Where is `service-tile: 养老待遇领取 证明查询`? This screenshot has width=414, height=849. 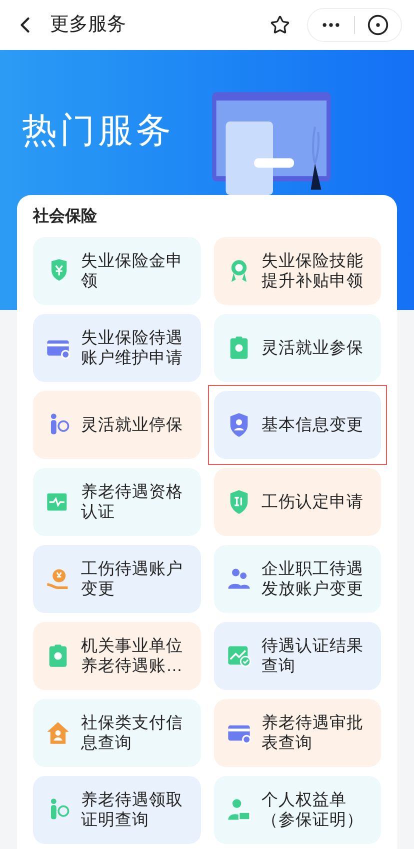 service-tile: 养老待遇领取 证明查询 is located at coordinates (116, 810).